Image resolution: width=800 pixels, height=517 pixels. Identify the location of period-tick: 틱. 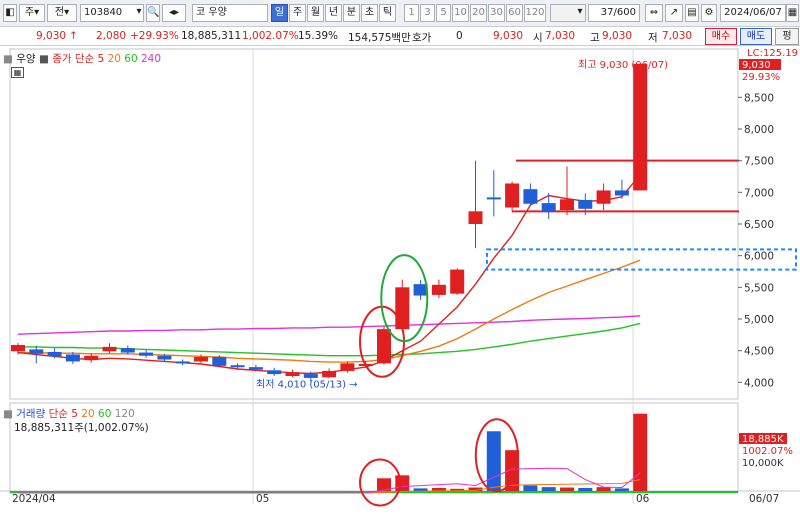
(387, 13).